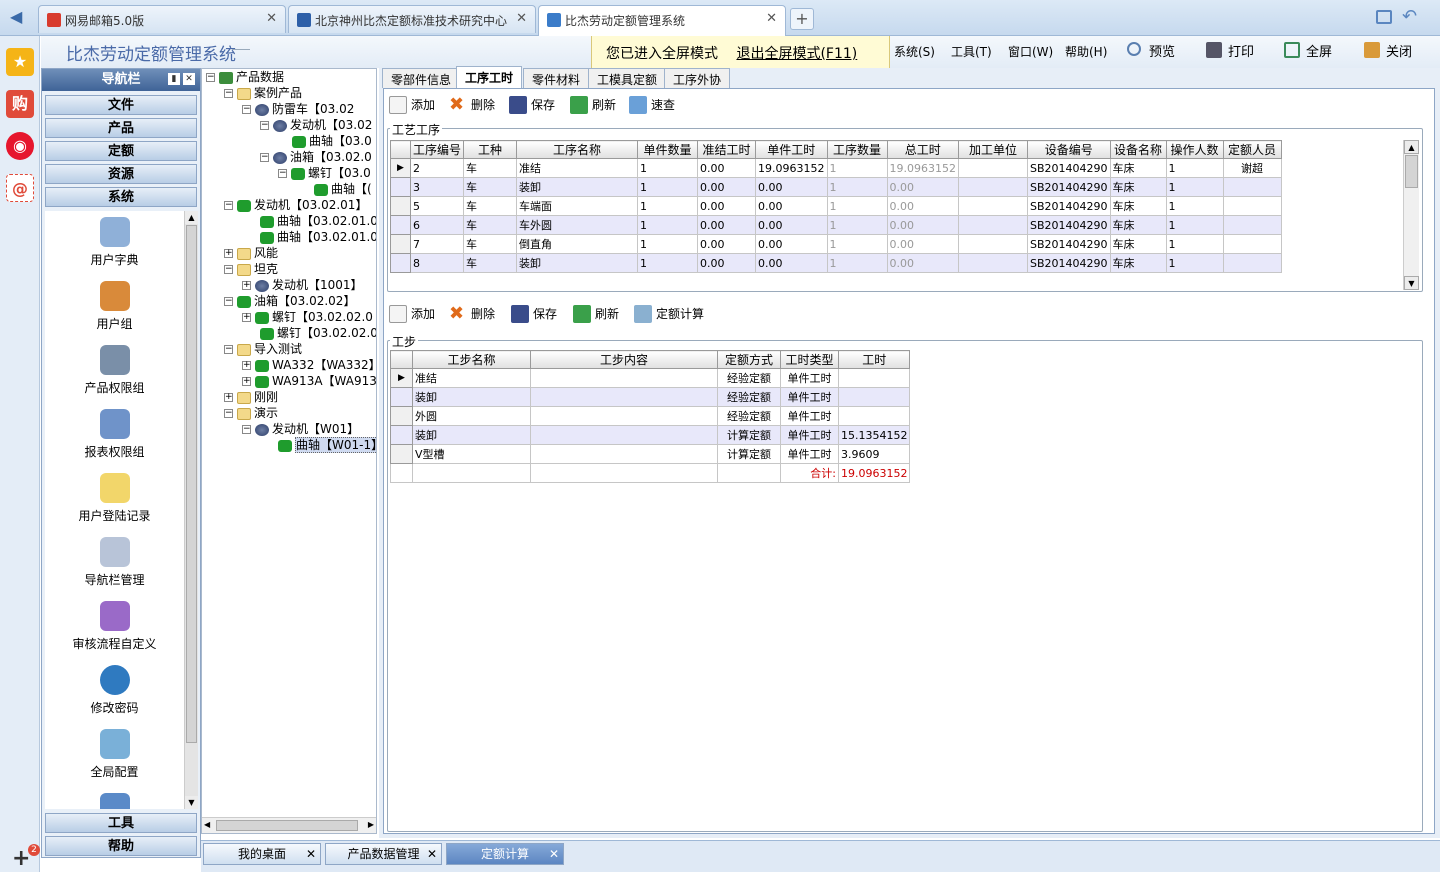 This screenshot has height=872, width=1440. I want to click on step-delete-button: ✖ 删除, so click(472, 314).